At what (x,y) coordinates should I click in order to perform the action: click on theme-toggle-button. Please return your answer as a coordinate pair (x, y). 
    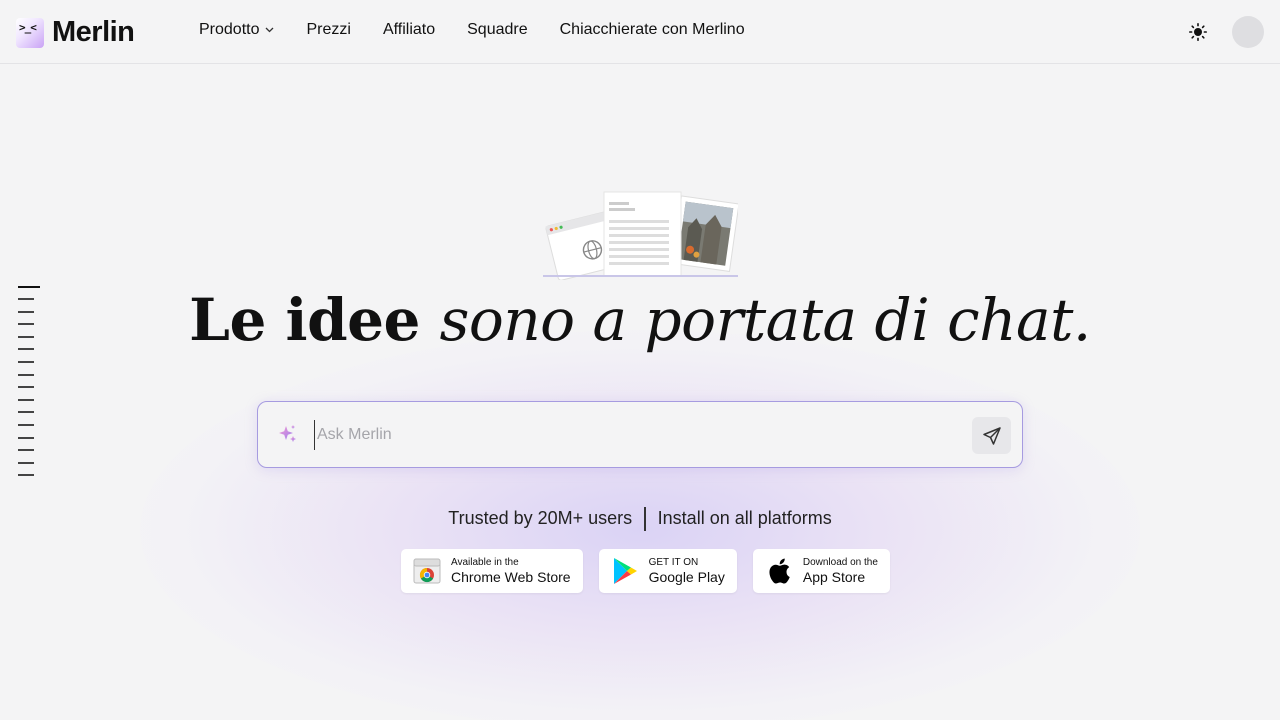
    Looking at the image, I should click on (1198, 32).